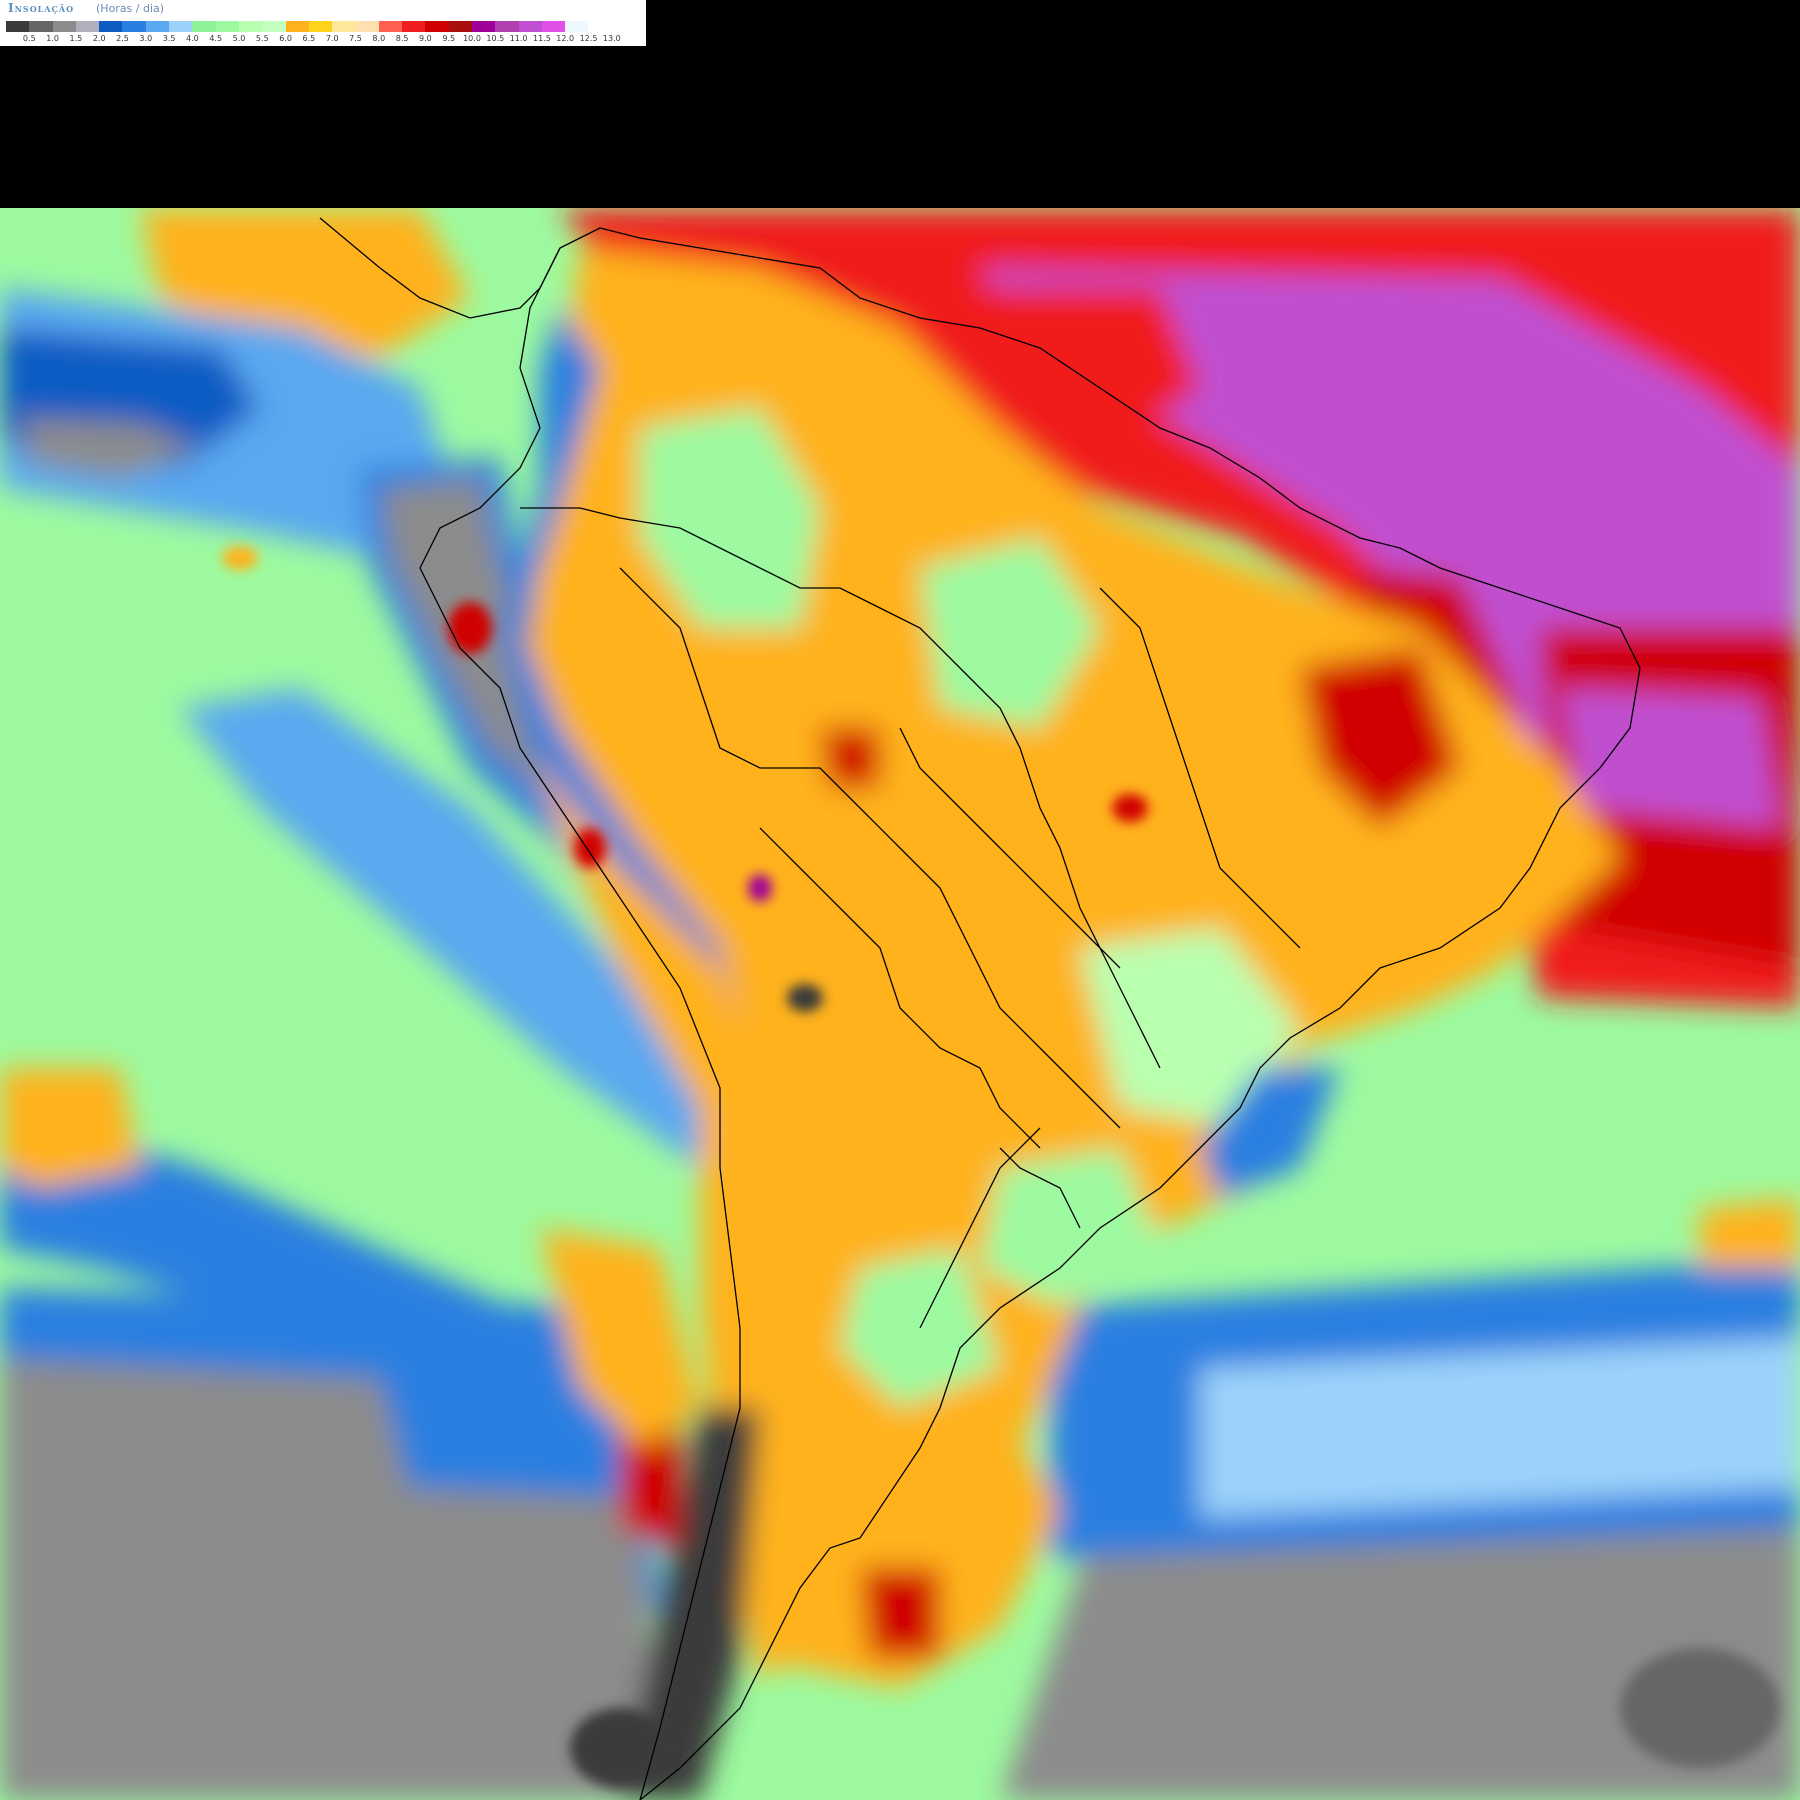  Describe the element at coordinates (146, 38) in the screenshot. I see `legend-tick-label: 3.0` at that location.